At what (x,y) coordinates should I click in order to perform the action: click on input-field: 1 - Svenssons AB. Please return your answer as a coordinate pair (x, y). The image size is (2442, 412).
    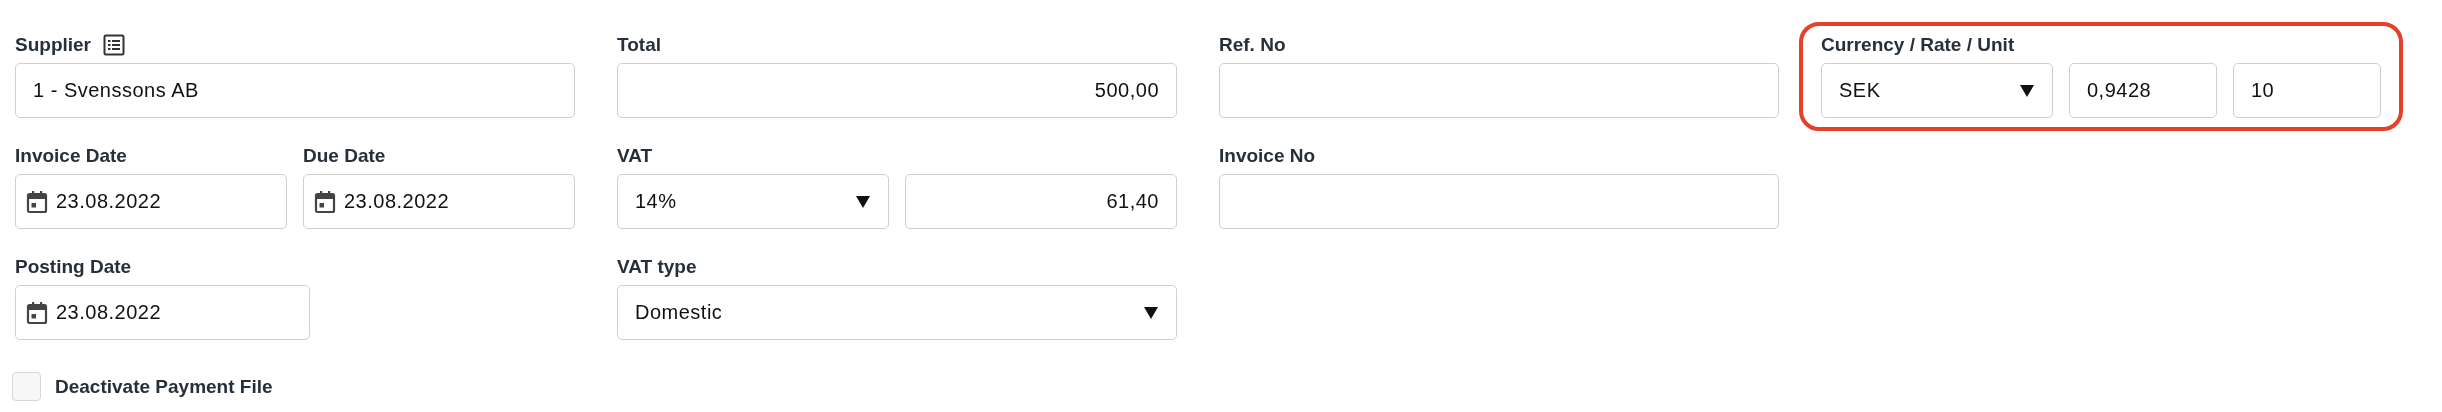
    Looking at the image, I should click on (295, 90).